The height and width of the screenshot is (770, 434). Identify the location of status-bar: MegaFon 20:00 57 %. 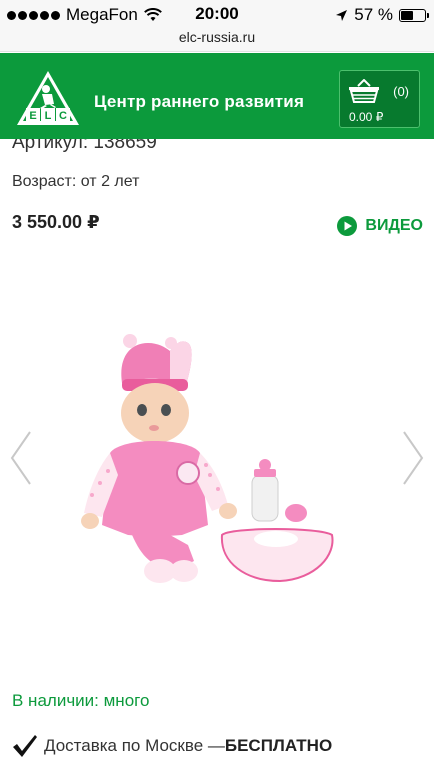
(217, 14).